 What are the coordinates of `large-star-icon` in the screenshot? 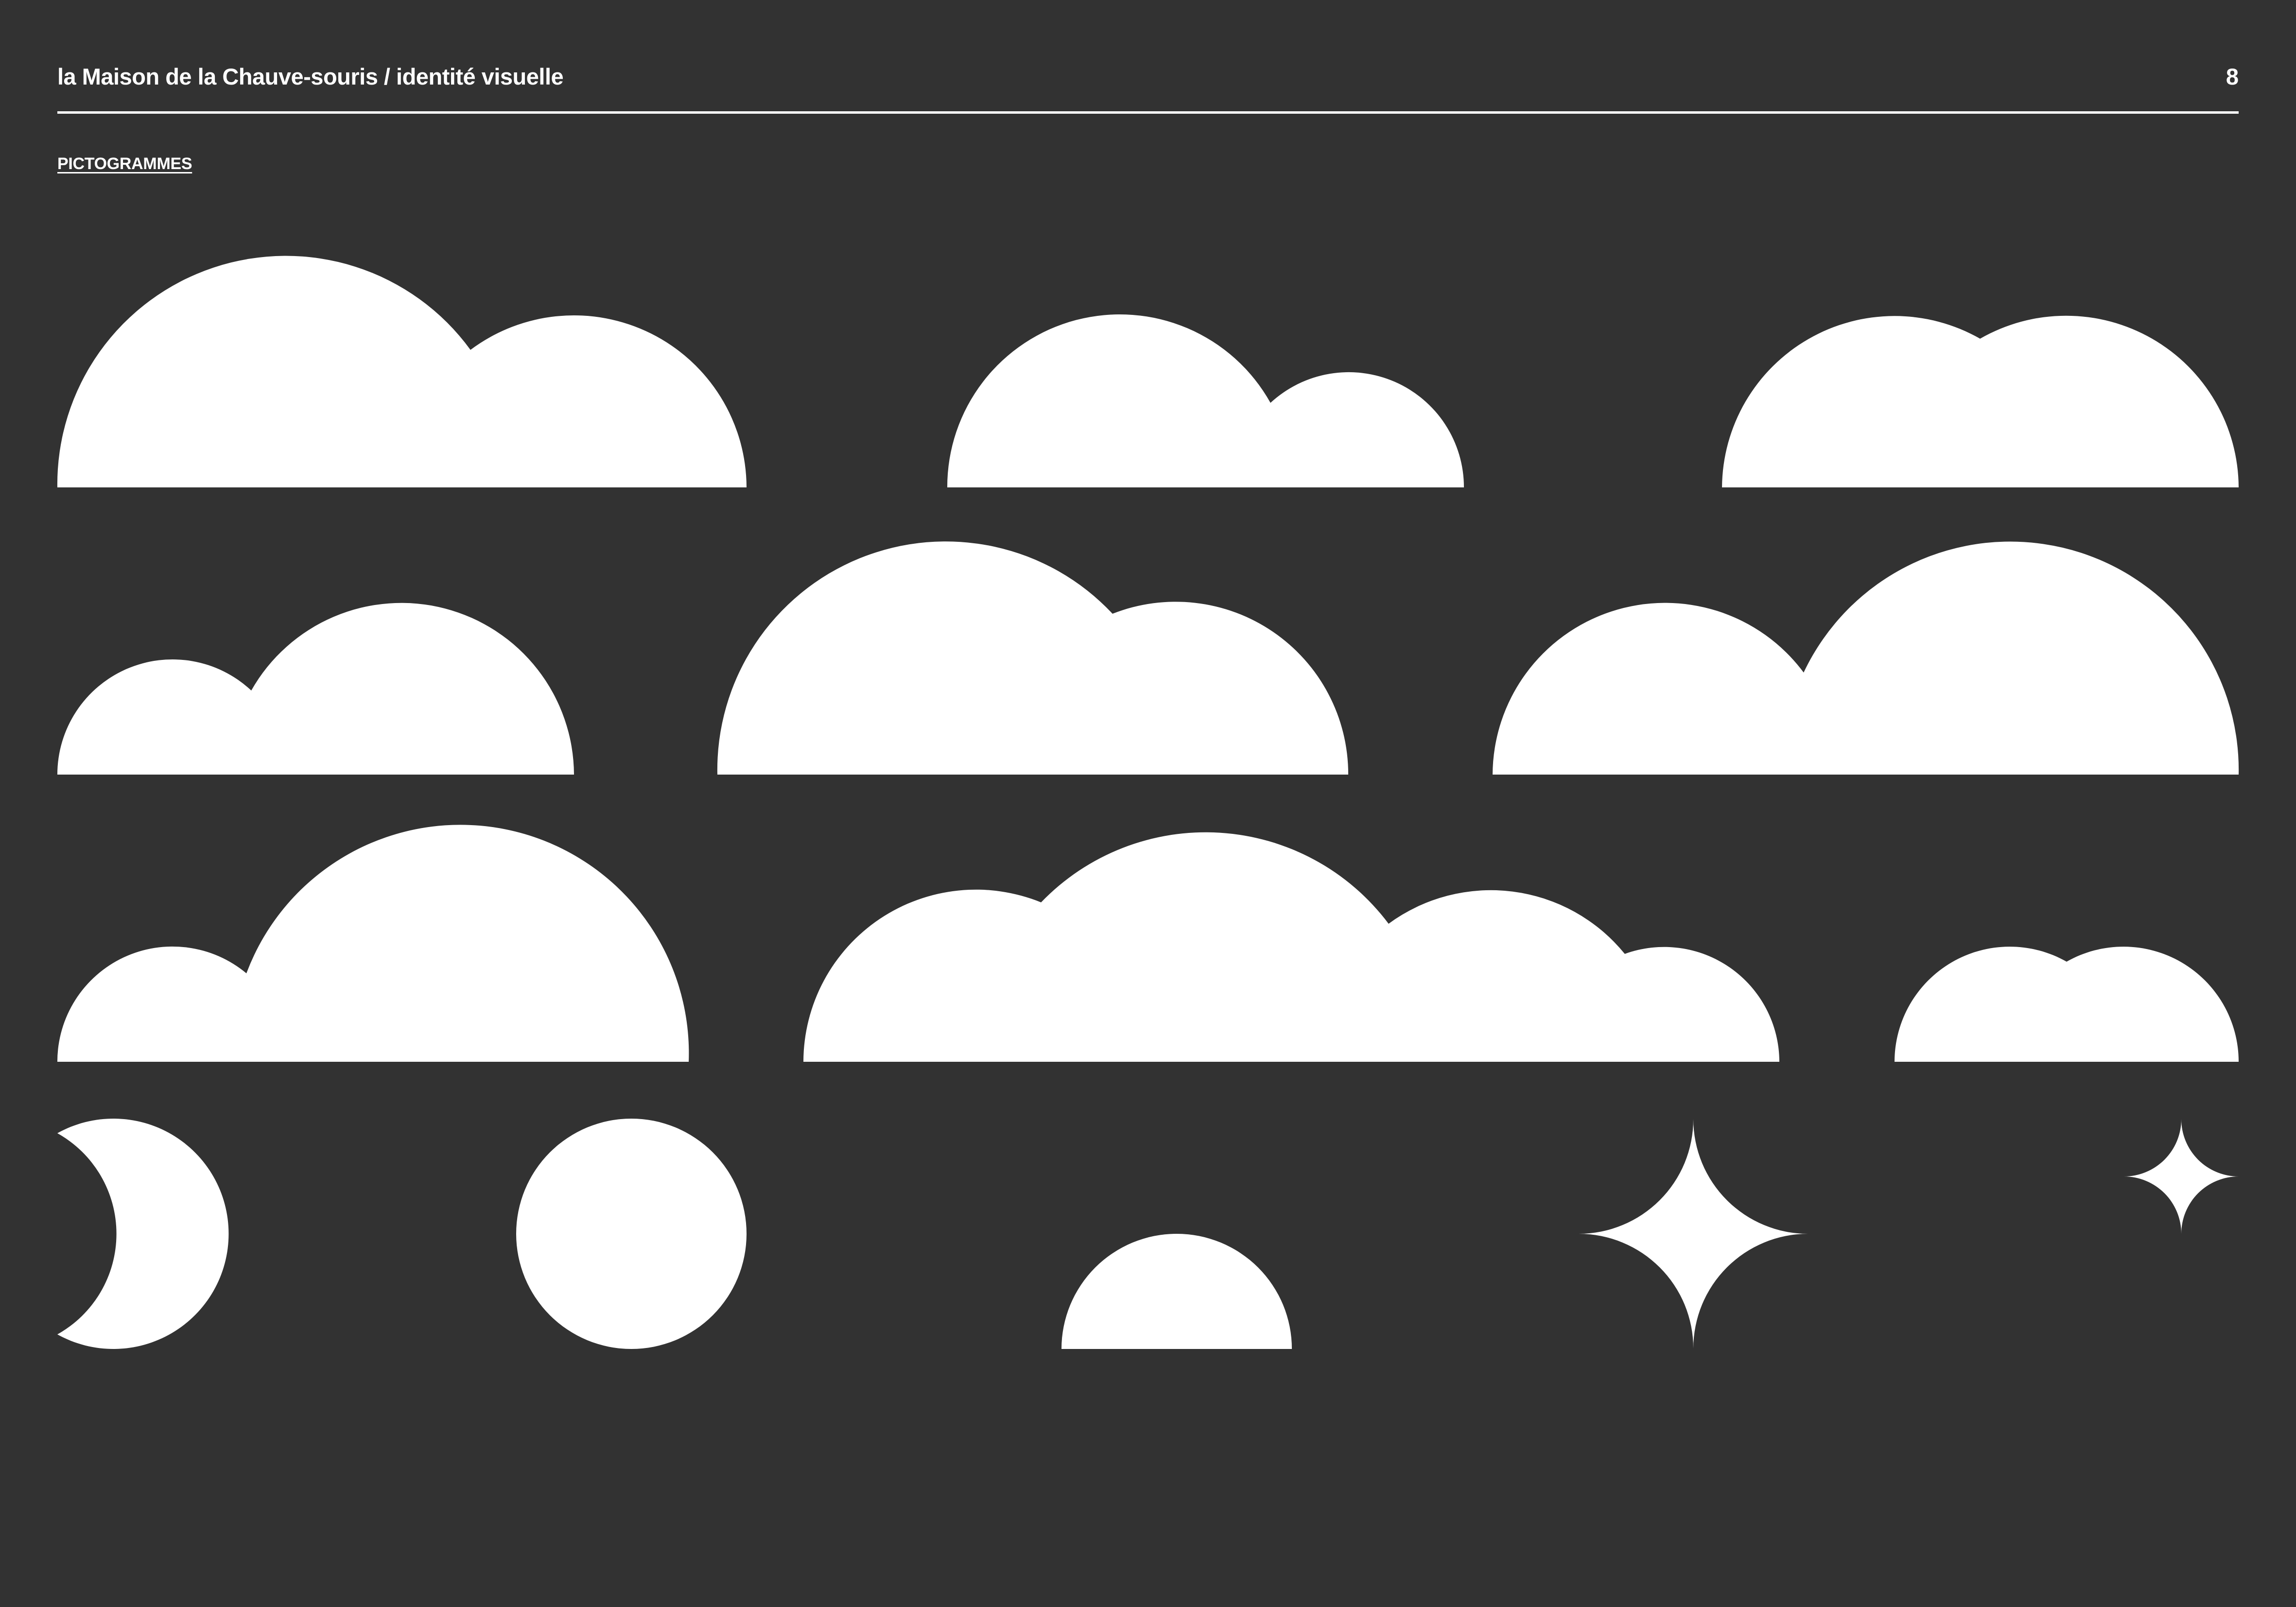 It's located at (1693, 1233).